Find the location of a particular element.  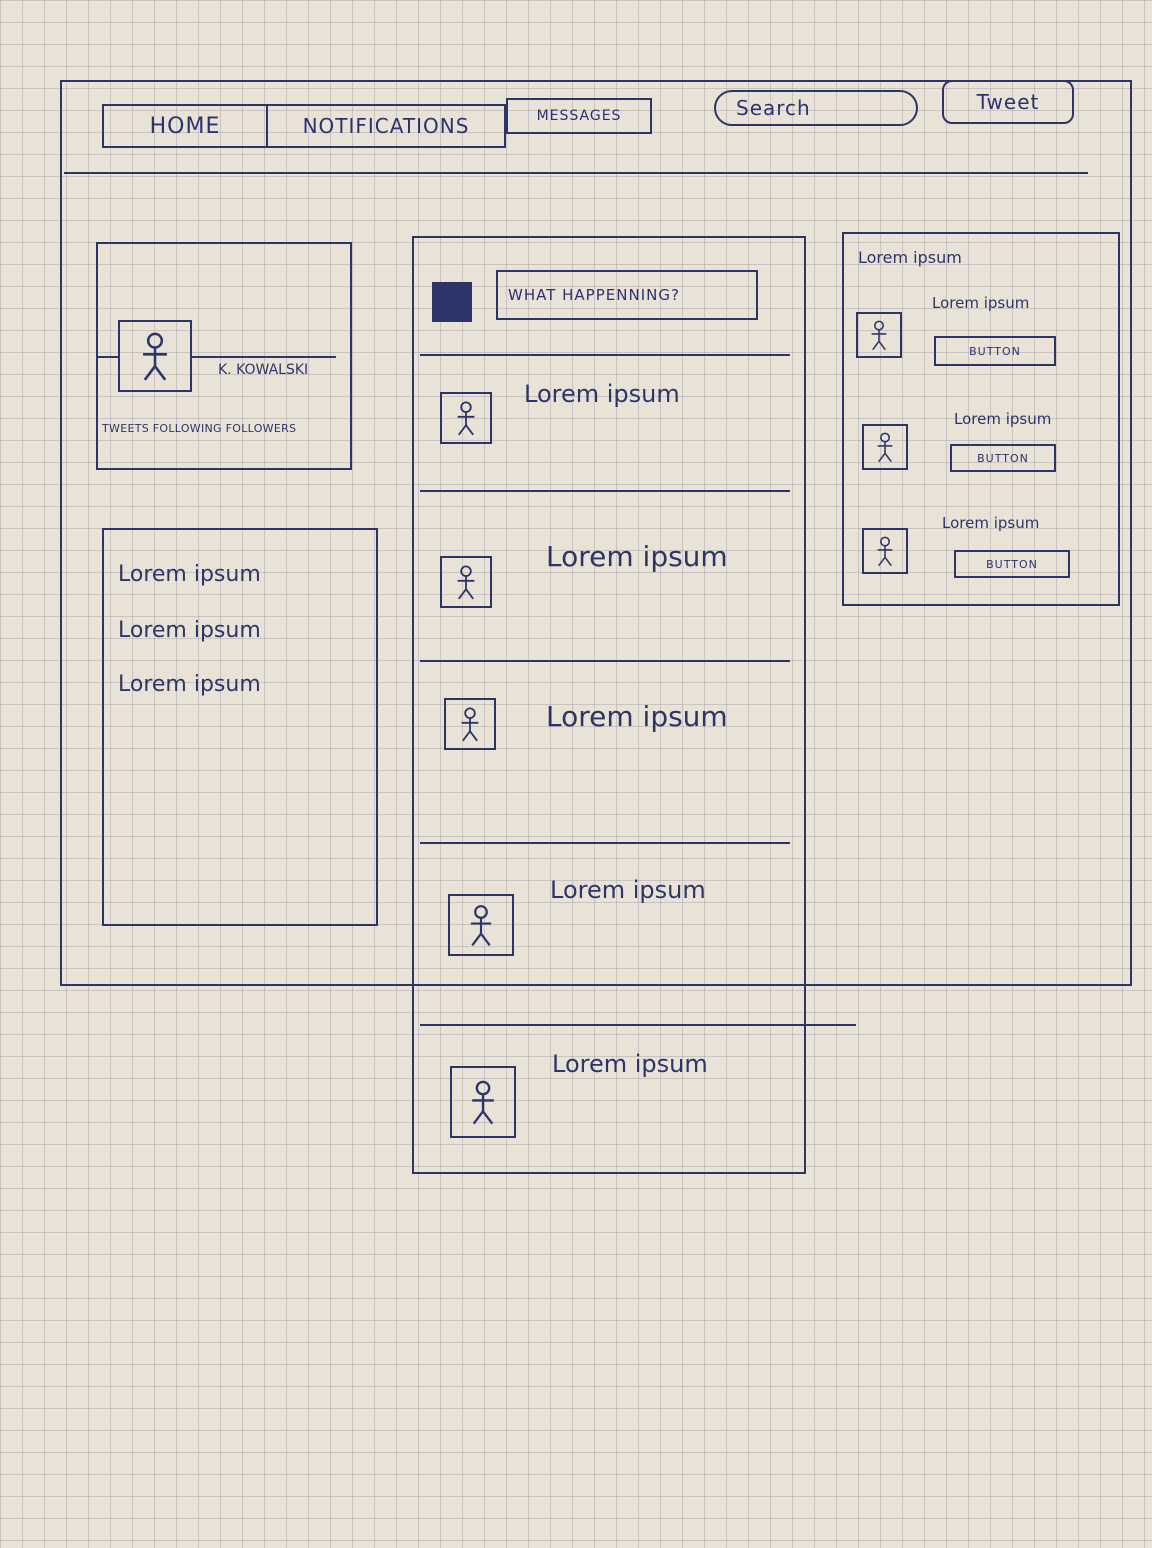

left-list-panel is located at coordinates (240, 727).